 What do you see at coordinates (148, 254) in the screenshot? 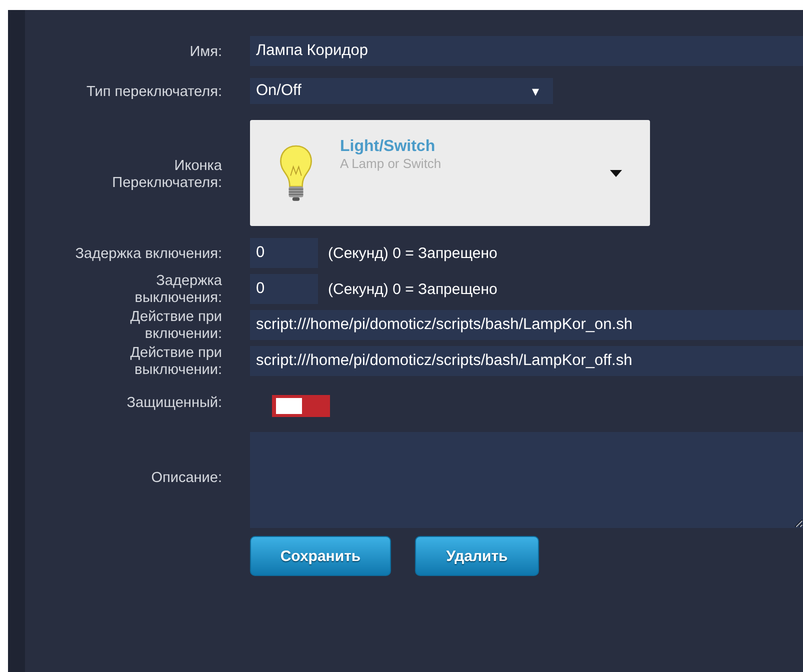
I see `field-label: Задержка включения:` at bounding box center [148, 254].